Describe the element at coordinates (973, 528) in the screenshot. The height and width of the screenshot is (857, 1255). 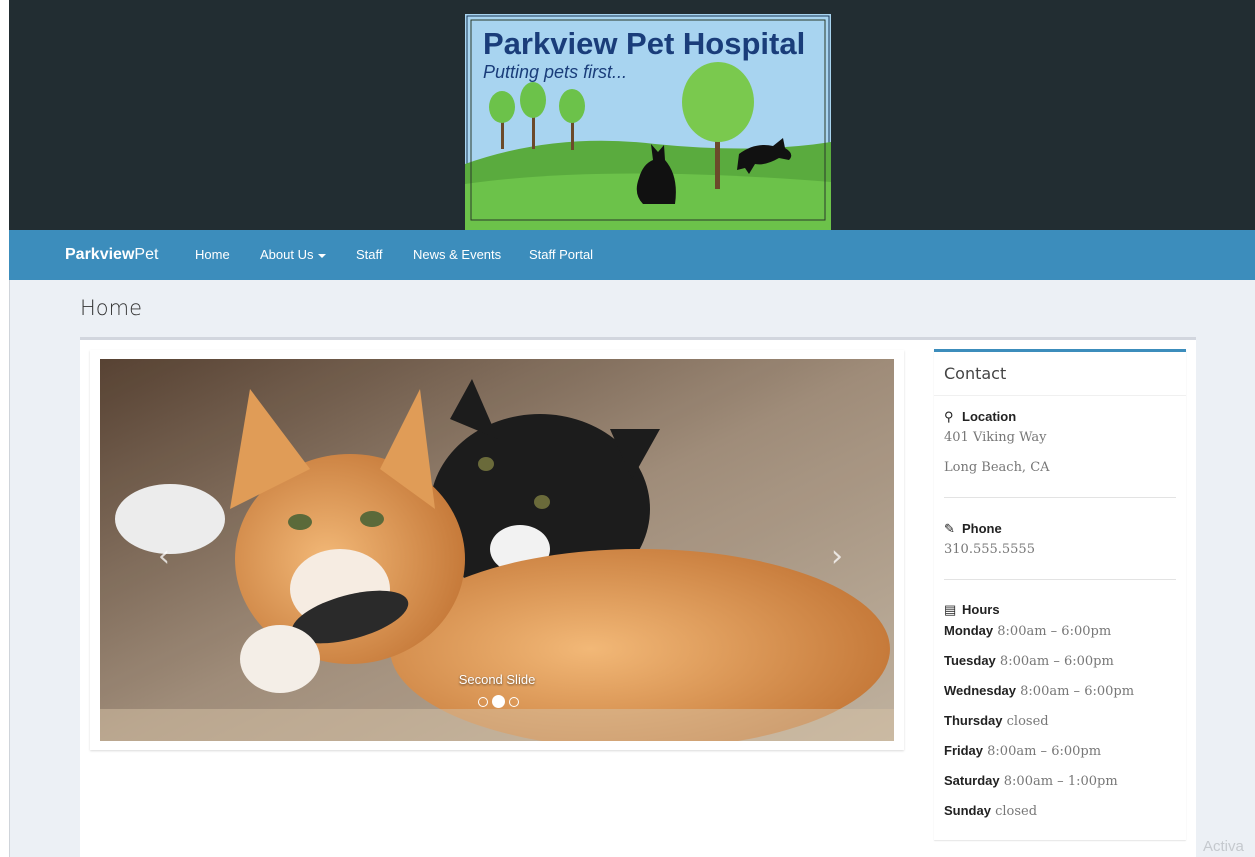
I see `phone-heading: ✎ Phone` at that location.